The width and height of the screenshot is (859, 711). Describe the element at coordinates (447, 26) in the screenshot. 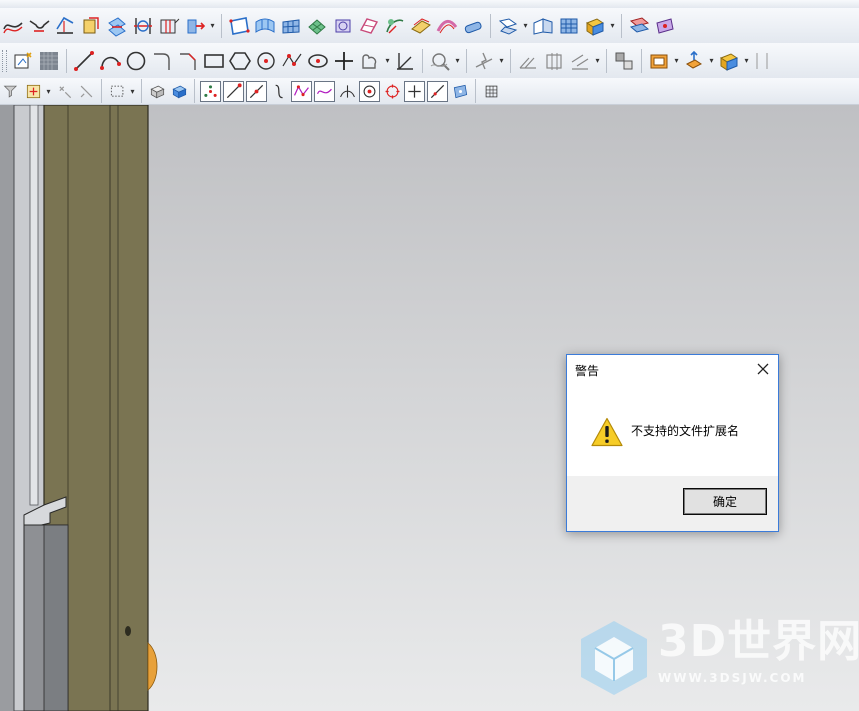

I see `extension-surface-icon` at that location.